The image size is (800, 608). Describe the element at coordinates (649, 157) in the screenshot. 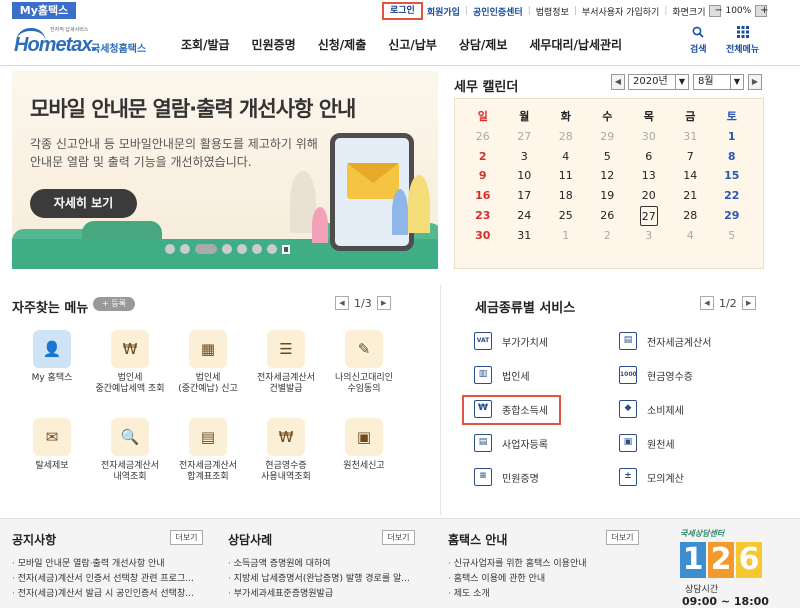

I see `calendar-day: 6` at that location.